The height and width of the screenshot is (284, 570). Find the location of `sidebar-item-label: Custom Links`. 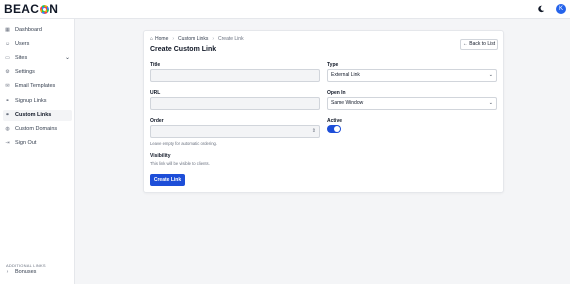

sidebar-item-label: Custom Links is located at coordinates (33, 115).